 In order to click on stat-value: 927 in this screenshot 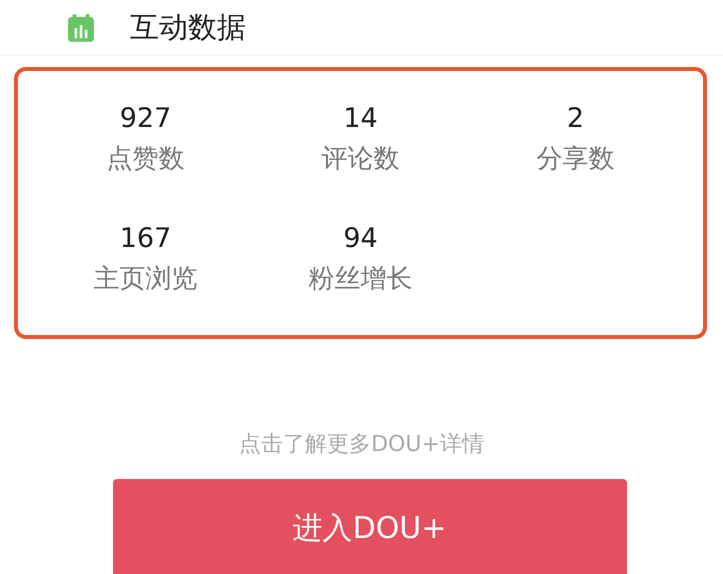, I will do `click(146, 119)`.